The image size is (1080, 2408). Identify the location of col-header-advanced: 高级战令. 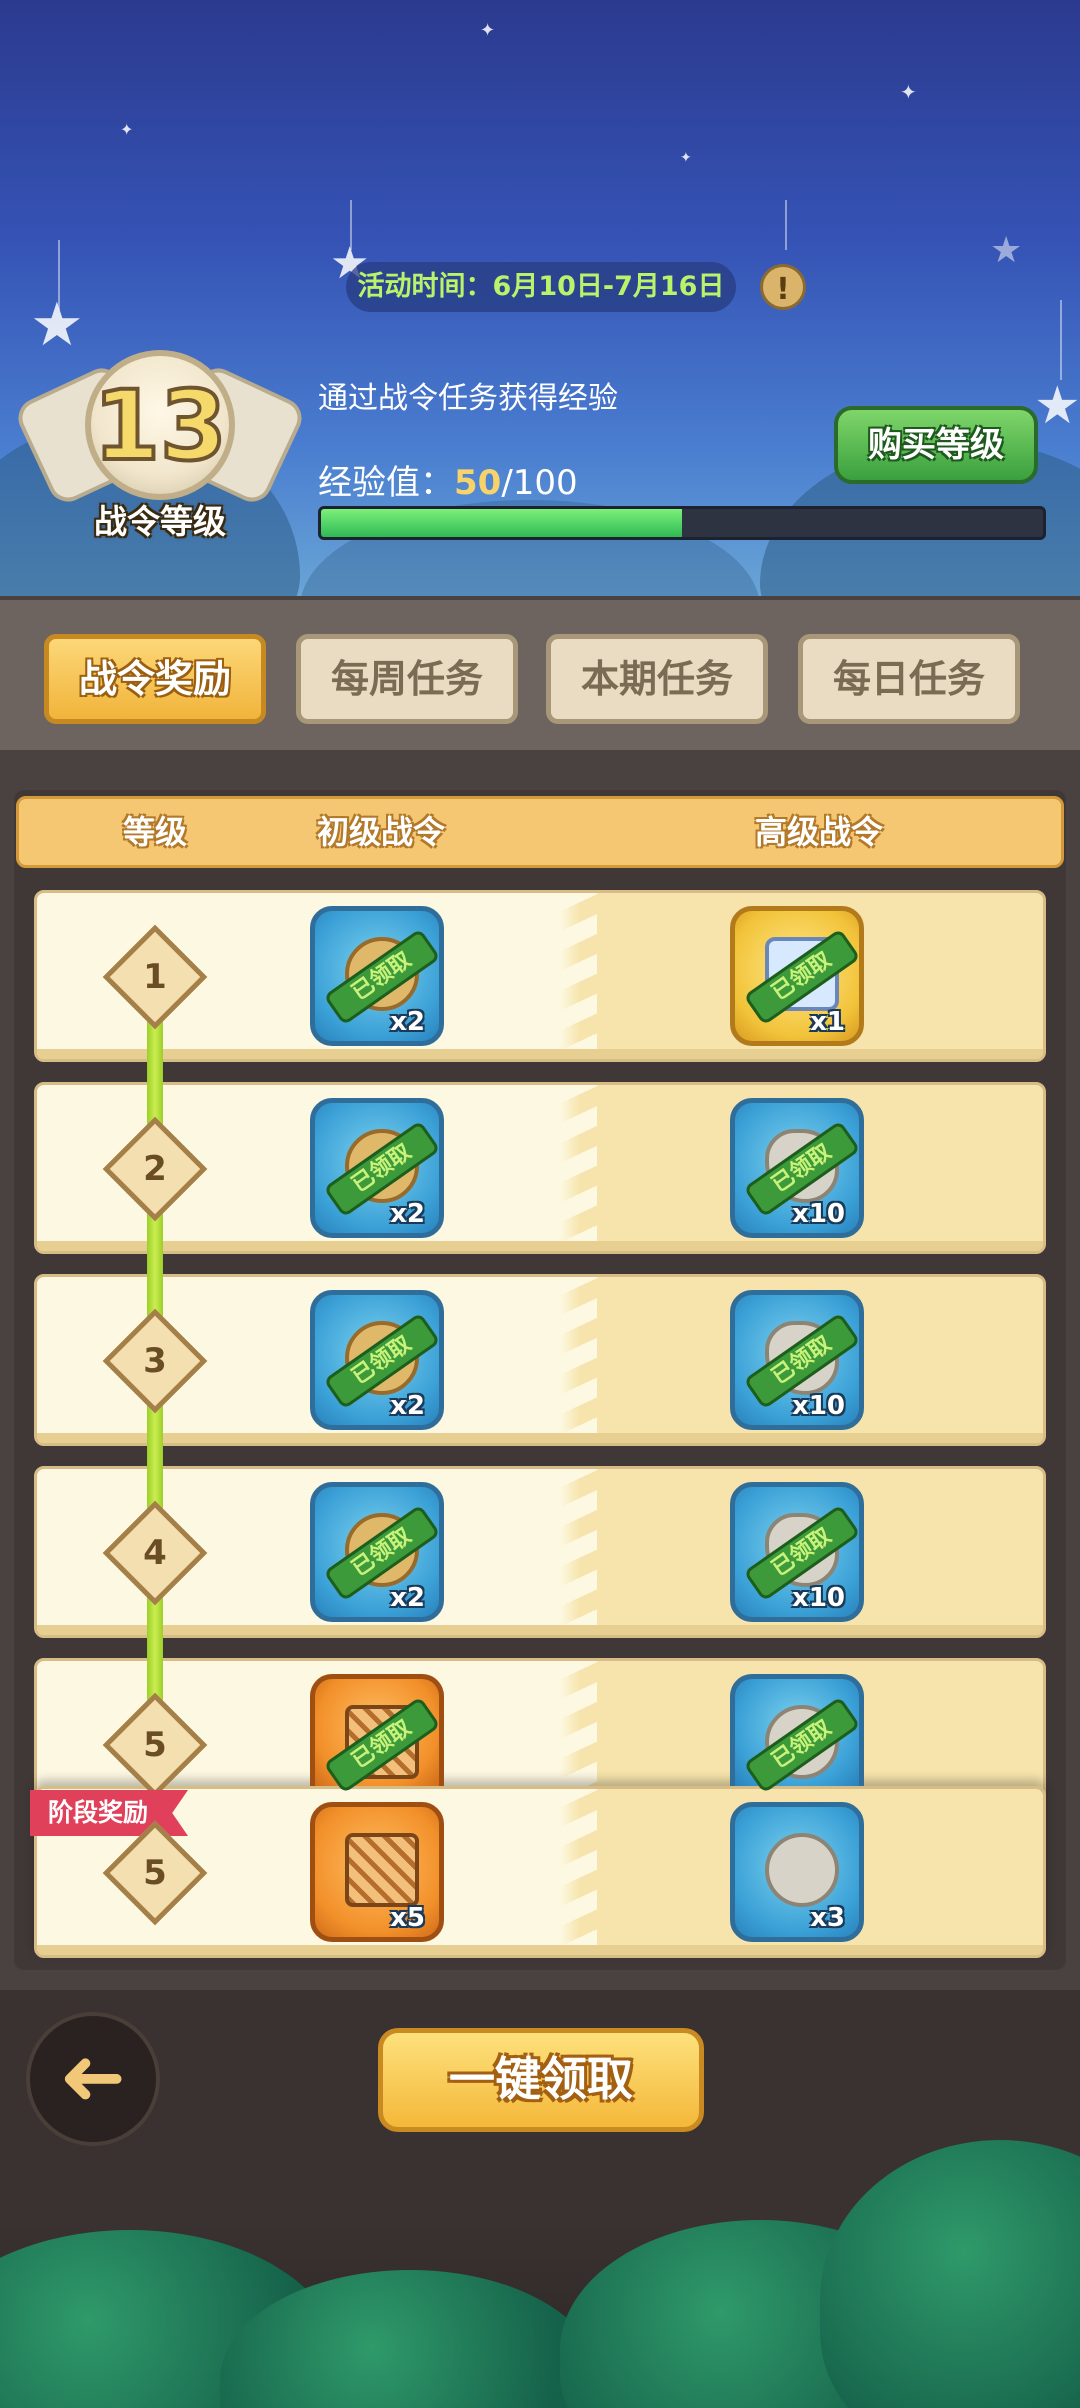
(819, 832).